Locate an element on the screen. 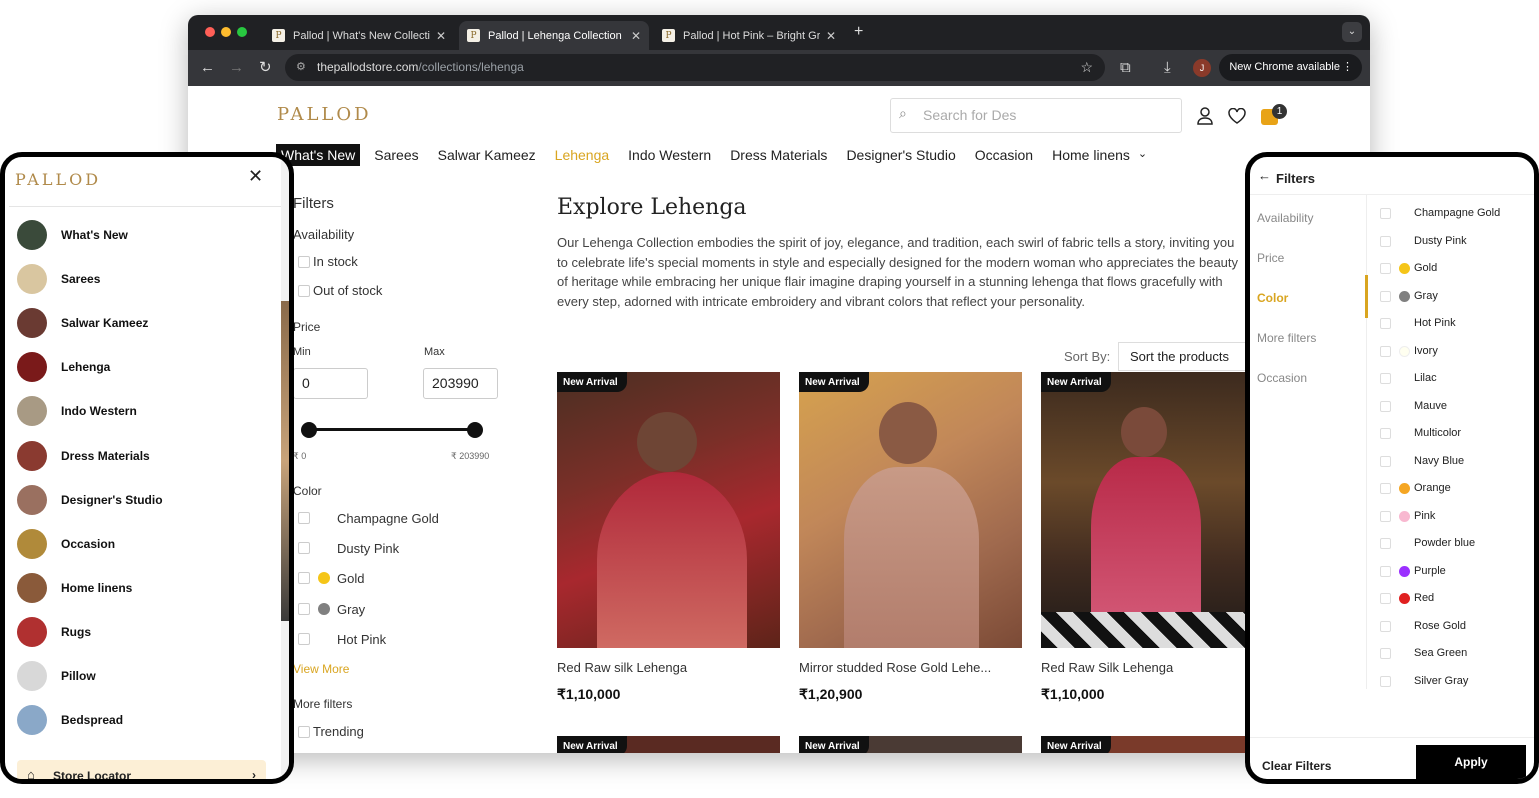 The width and height of the screenshot is (1539, 798). mobile-menu-item: Sarees is located at coordinates (58, 279).